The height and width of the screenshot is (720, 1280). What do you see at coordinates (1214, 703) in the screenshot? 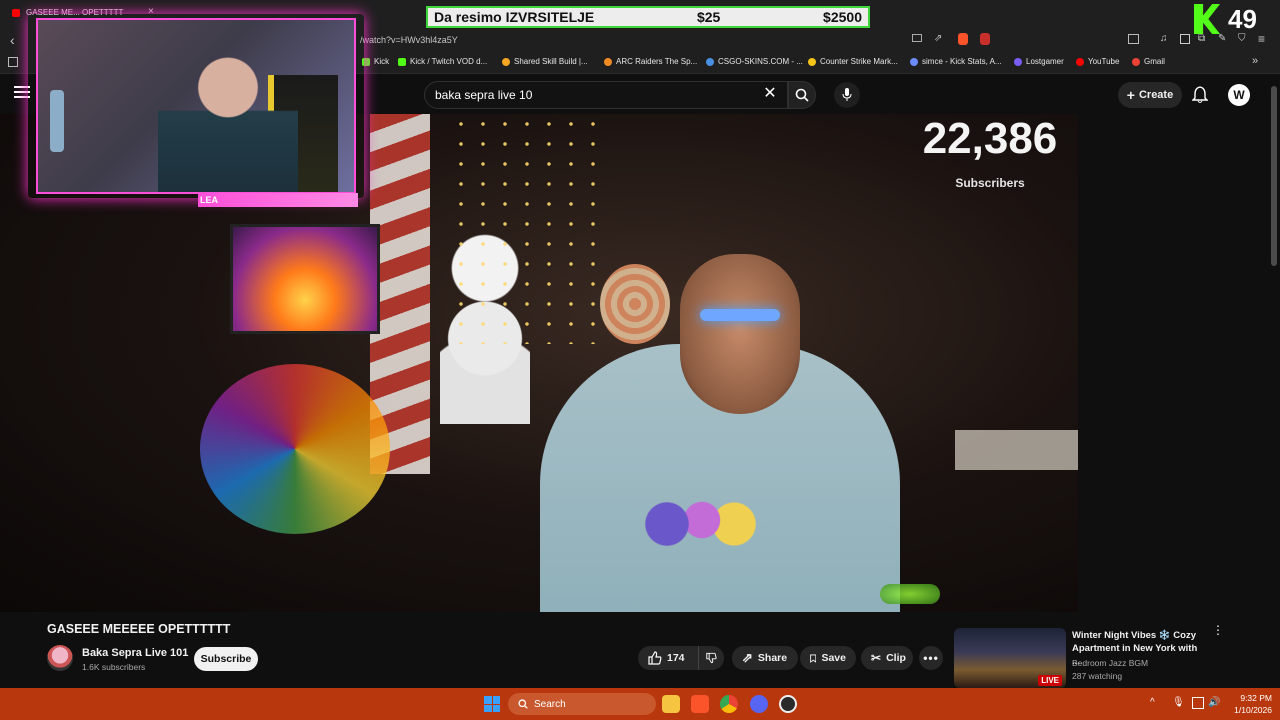
I see `volume-icon: 🔊` at bounding box center [1214, 703].